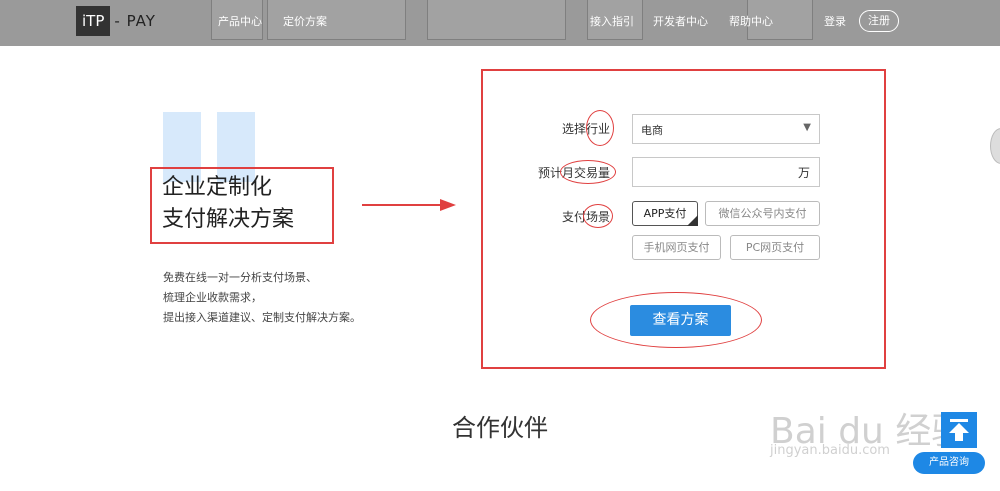  I want to click on logo-text: - PAY, so click(135, 21).